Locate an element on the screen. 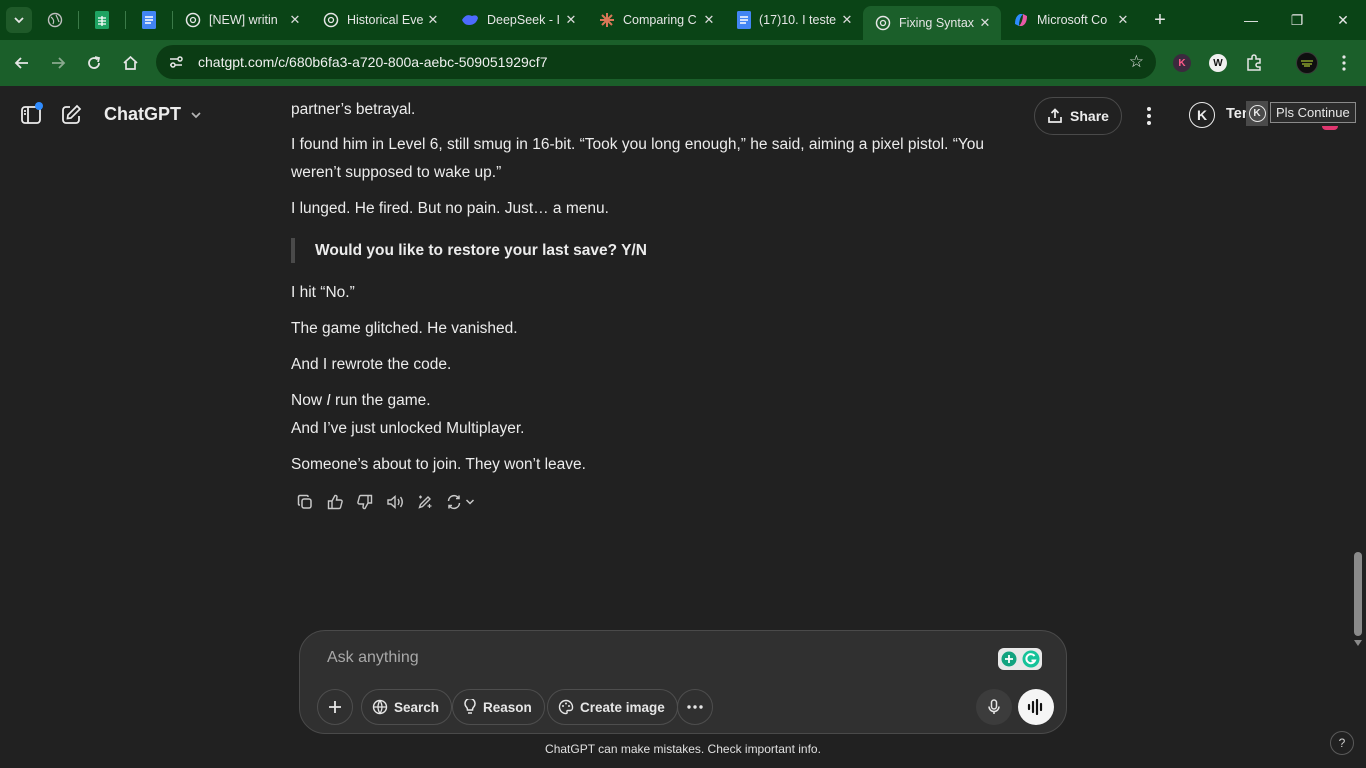 This screenshot has height=768, width=1366. minimize-icon: — is located at coordinates (1251, 20).